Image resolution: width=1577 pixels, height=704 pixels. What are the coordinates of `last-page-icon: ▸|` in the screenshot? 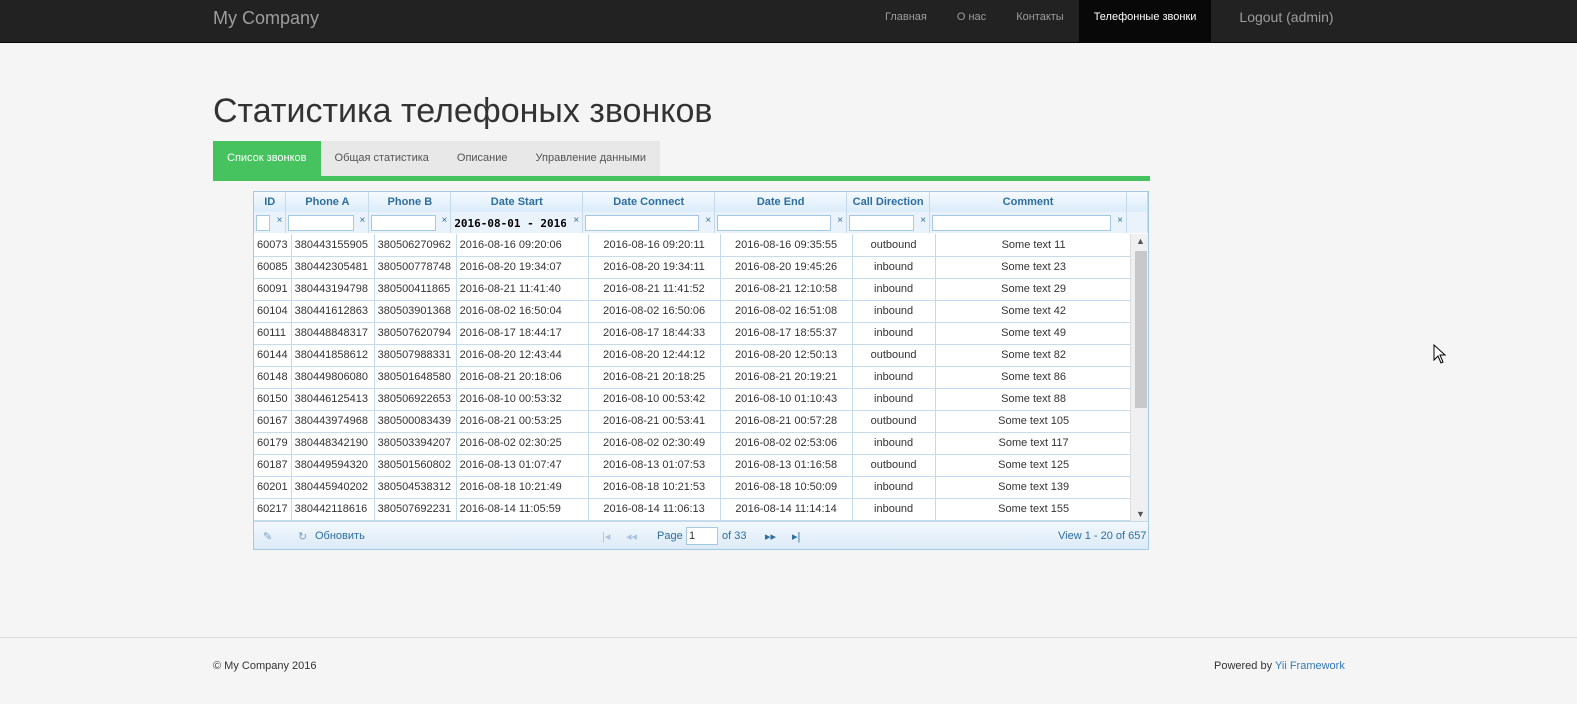 It's located at (796, 536).